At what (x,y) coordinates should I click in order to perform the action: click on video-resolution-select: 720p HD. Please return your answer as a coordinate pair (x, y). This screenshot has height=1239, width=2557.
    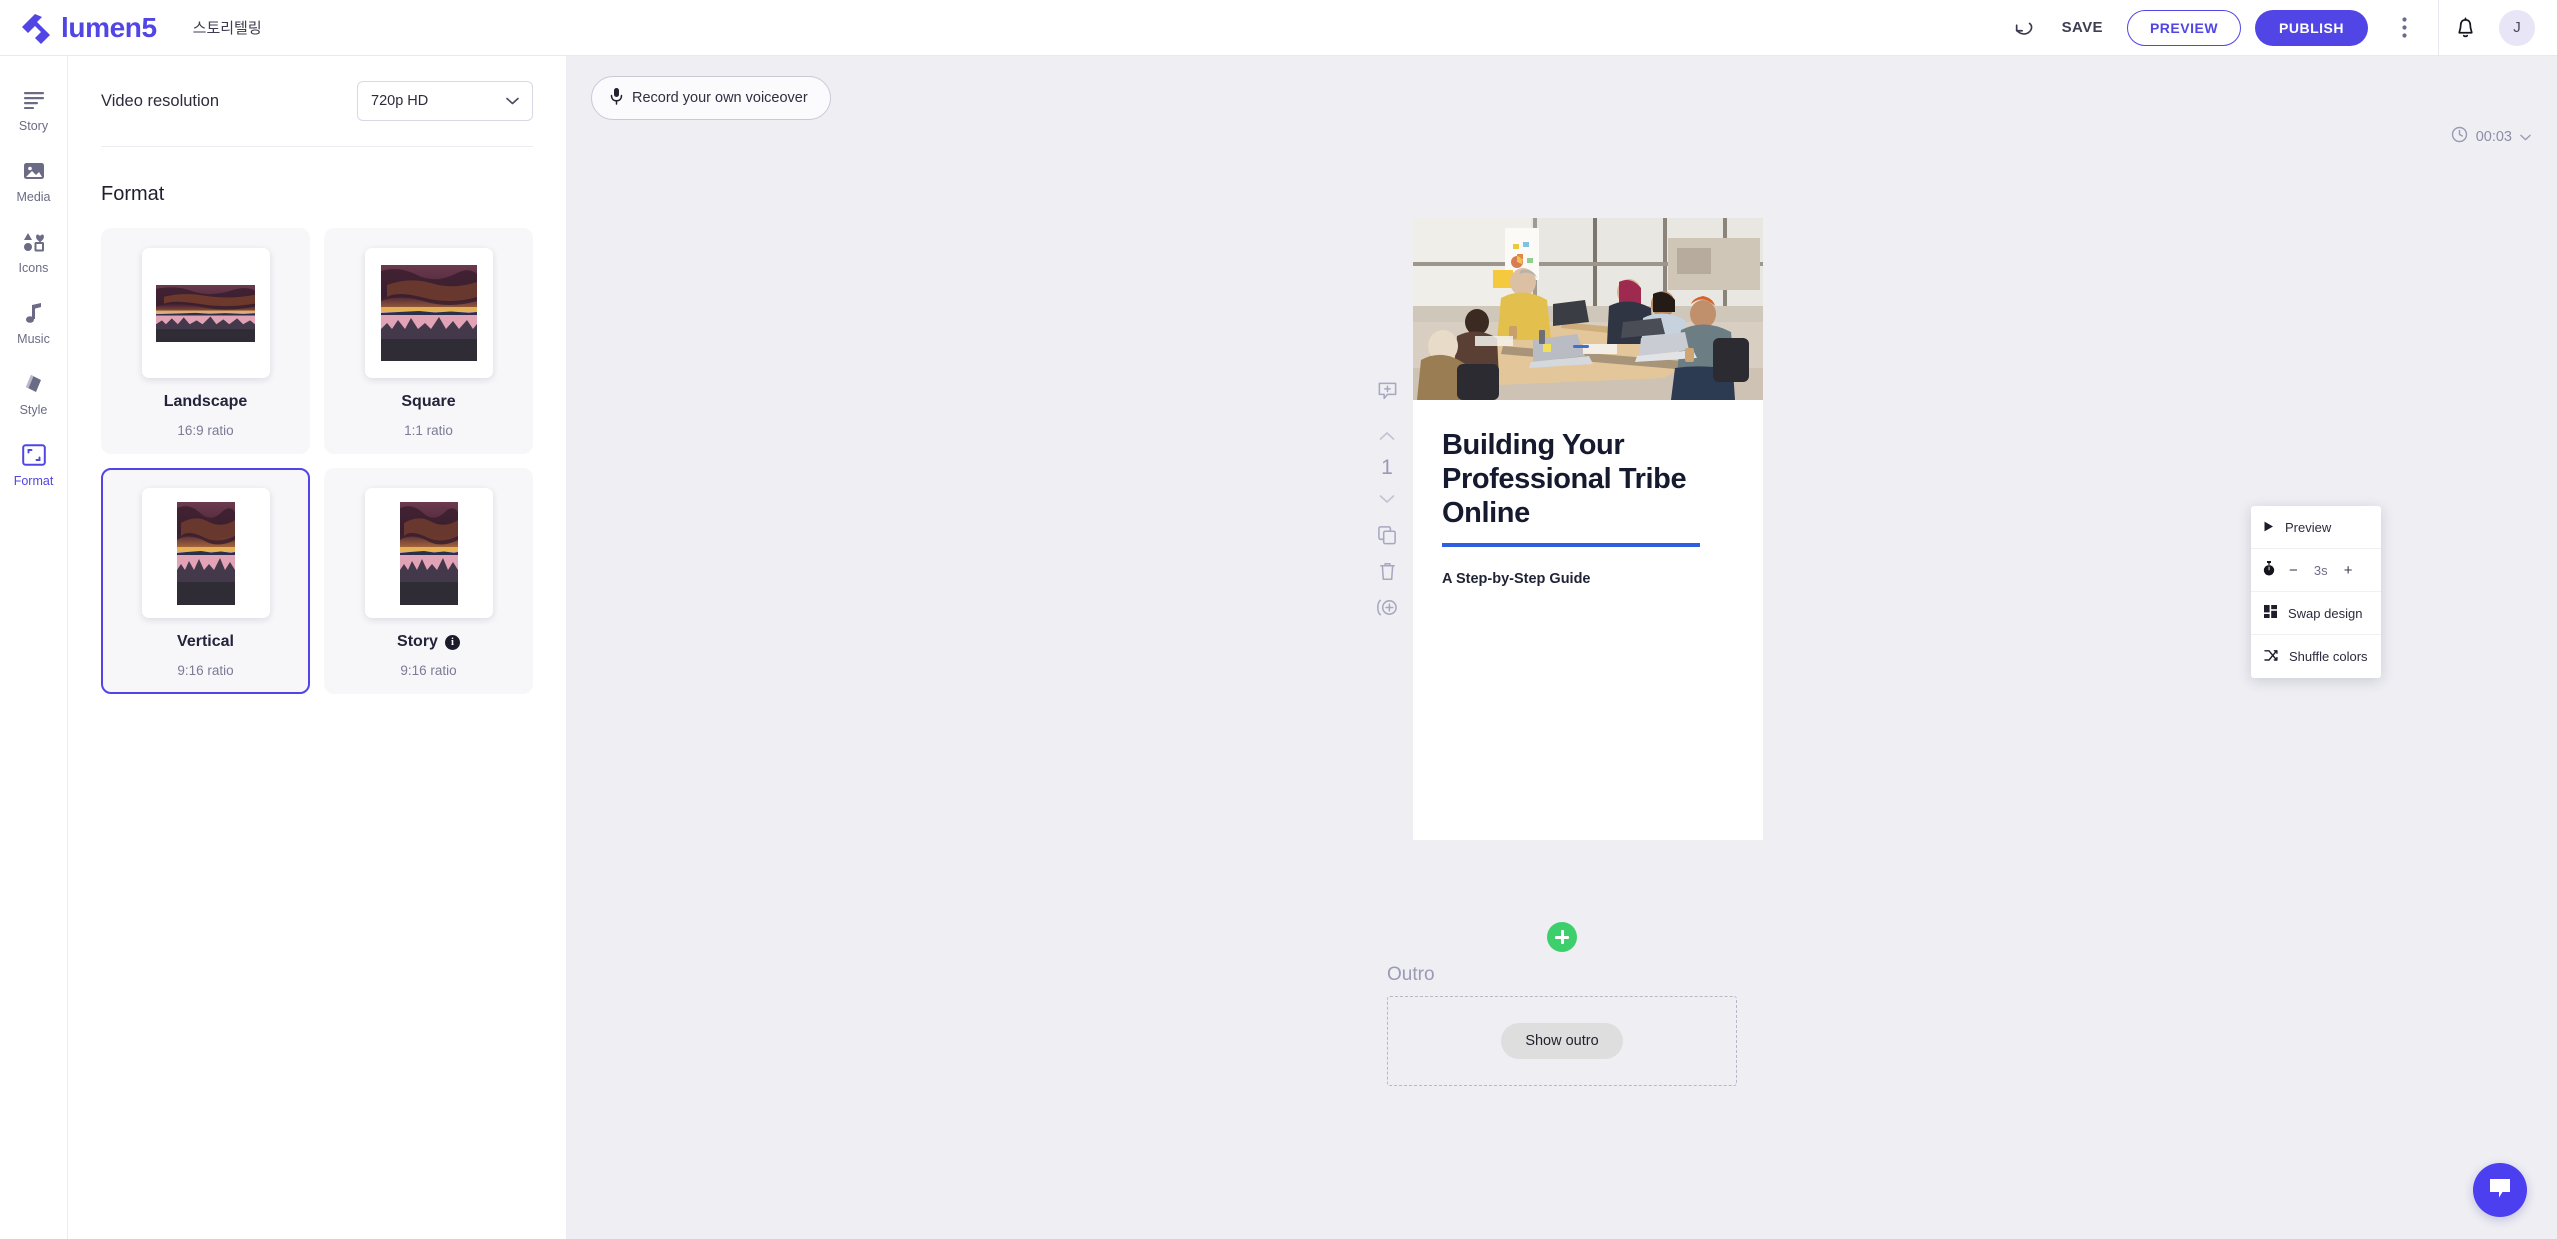
    Looking at the image, I should click on (445, 101).